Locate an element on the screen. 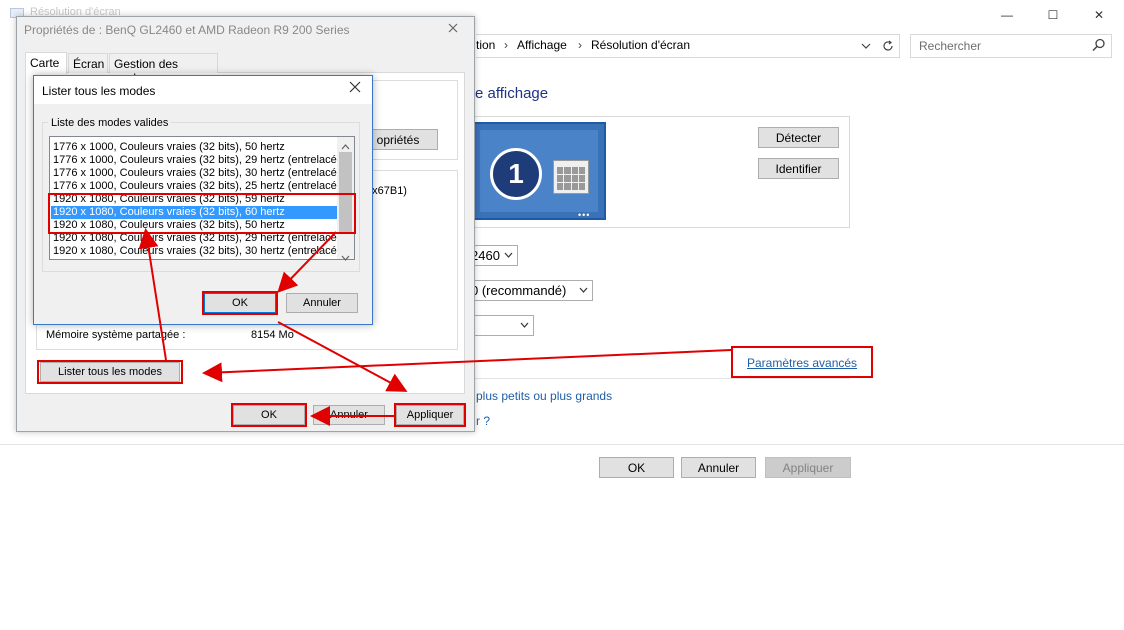 Image resolution: width=1124 pixels, height=630 pixels. maximize-button: ☐ is located at coordinates (1053, 15).